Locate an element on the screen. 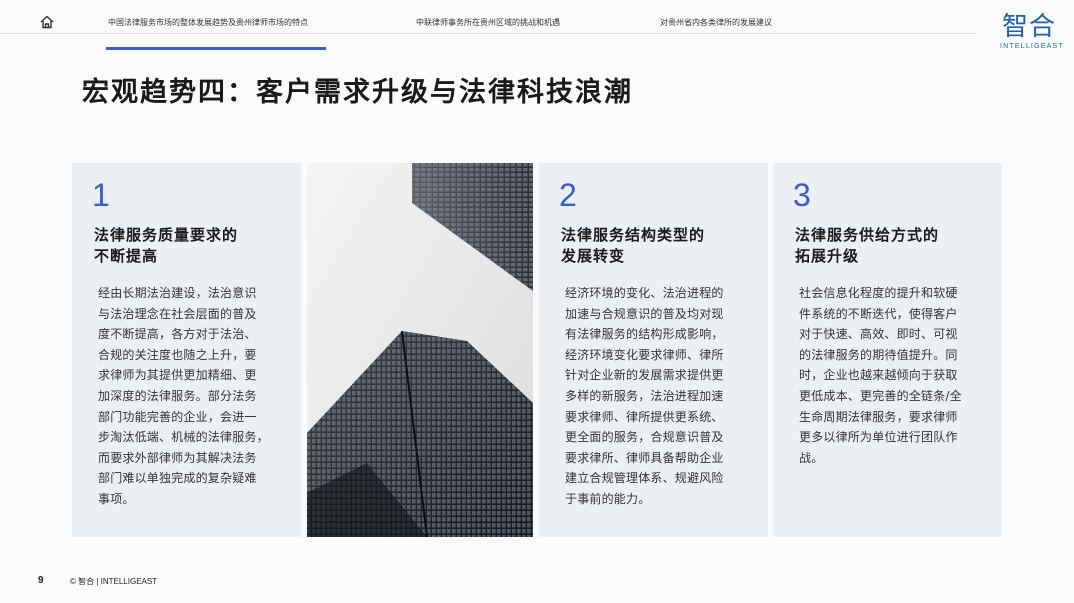 The image size is (1074, 603). body-line: 部门难以单独完成的复杂疑难 is located at coordinates (177, 478).